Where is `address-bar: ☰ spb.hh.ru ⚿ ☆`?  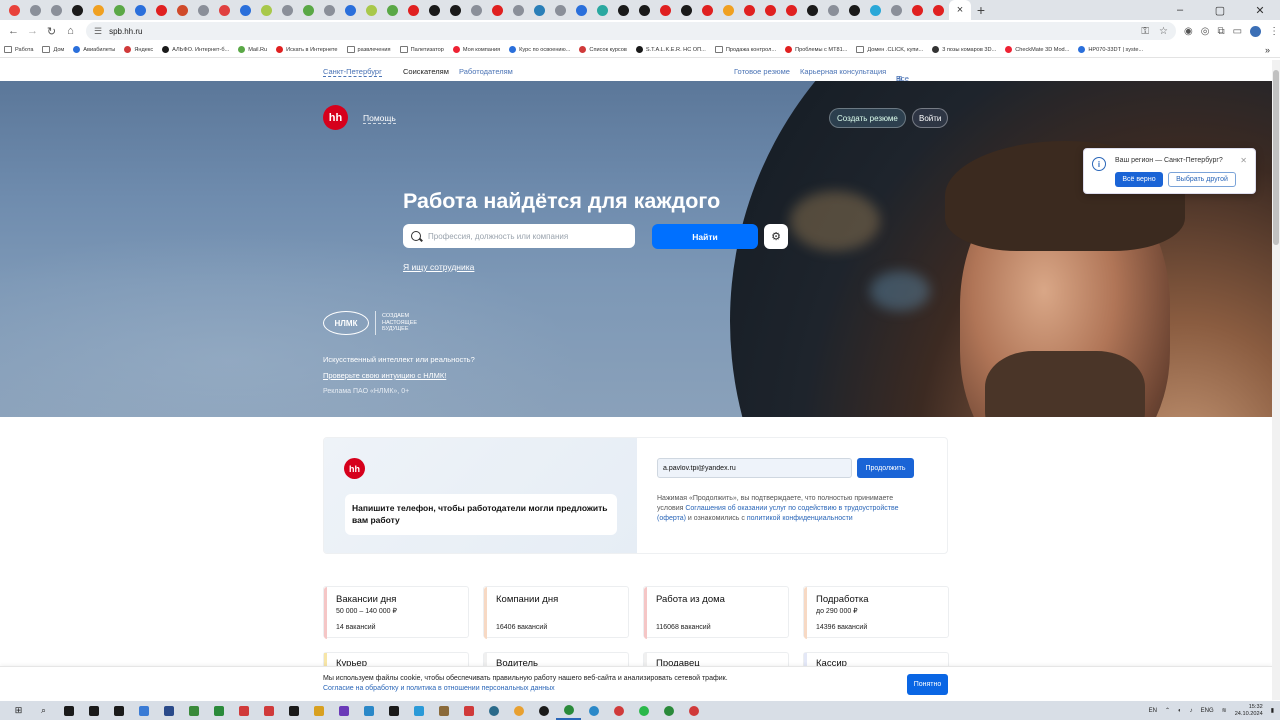
address-bar: ☰ spb.hh.ru ⚿ ☆ is located at coordinates (631, 31).